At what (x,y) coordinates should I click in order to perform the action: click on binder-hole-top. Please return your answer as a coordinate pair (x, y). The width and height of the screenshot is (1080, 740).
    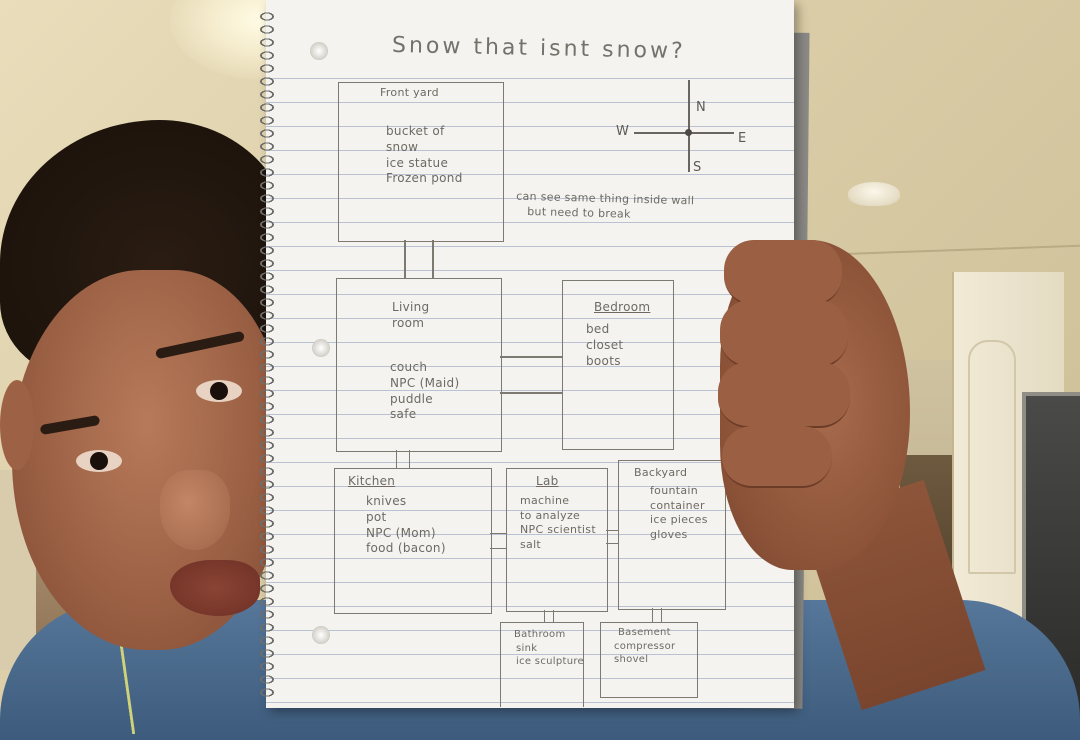
    Looking at the image, I should click on (319, 51).